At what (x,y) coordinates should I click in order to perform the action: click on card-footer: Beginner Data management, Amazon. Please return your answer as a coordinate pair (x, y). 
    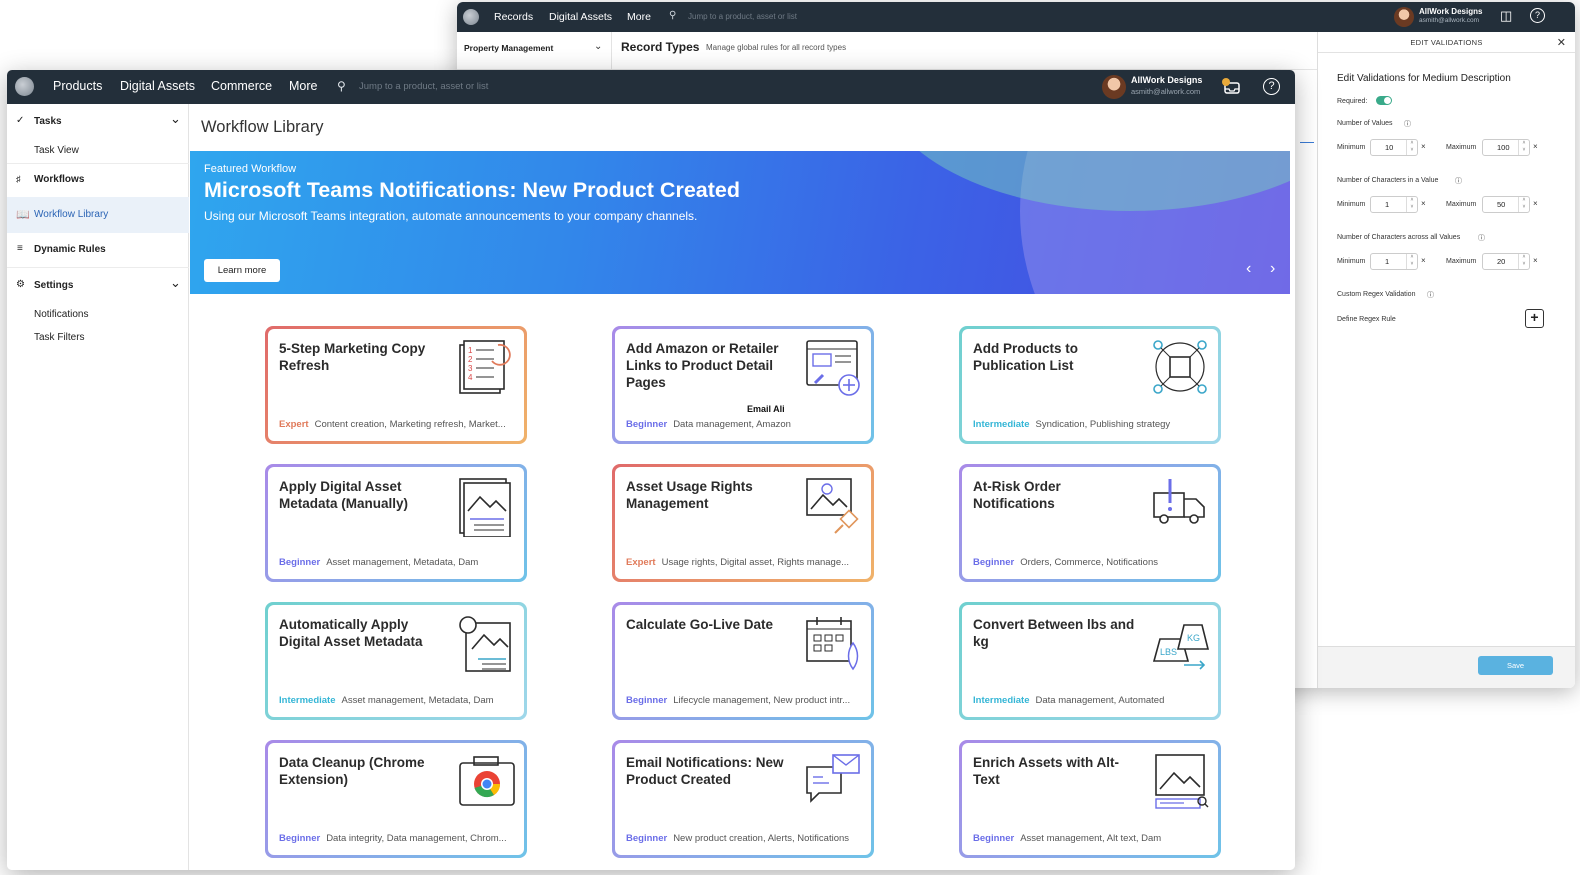
    Looking at the image, I should click on (746, 424).